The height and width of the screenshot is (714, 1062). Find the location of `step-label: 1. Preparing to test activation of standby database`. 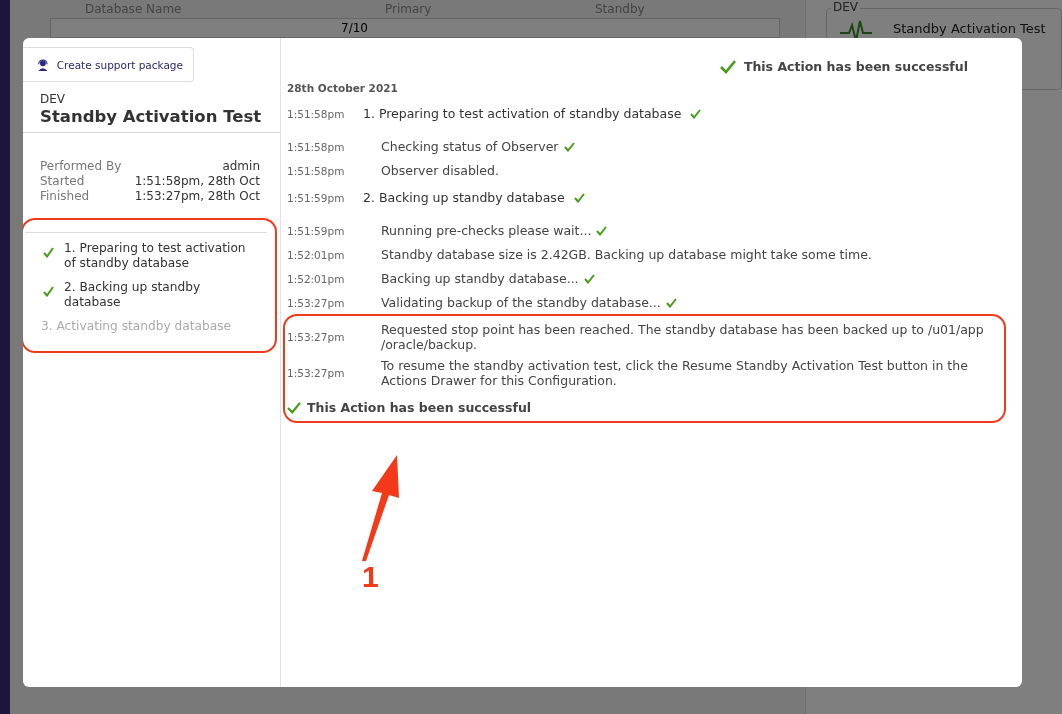

step-label: 1. Preparing to test activation of standby database is located at coordinates (155, 256).